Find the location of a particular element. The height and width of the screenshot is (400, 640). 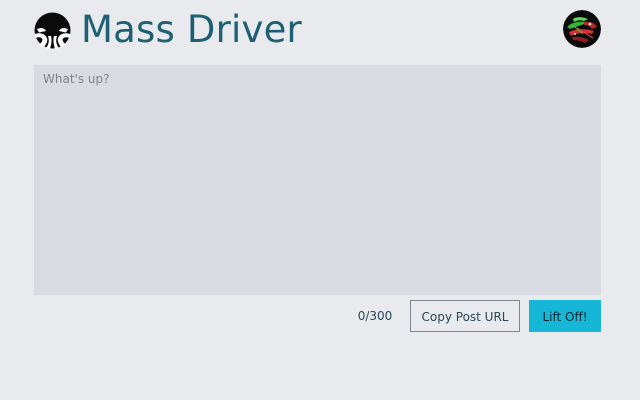

copy-post-url-button: Copy Post URL is located at coordinates (465, 316).